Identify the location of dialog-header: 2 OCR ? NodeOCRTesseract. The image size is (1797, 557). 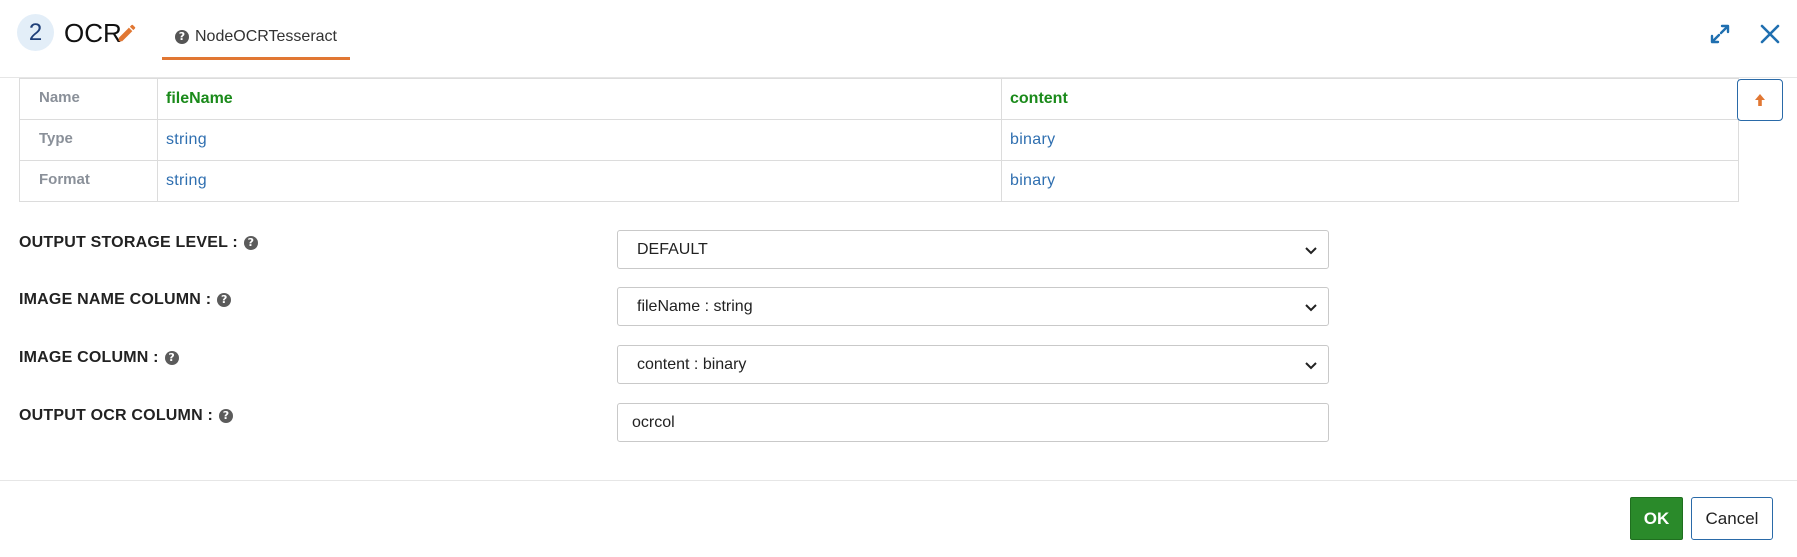
(898, 35).